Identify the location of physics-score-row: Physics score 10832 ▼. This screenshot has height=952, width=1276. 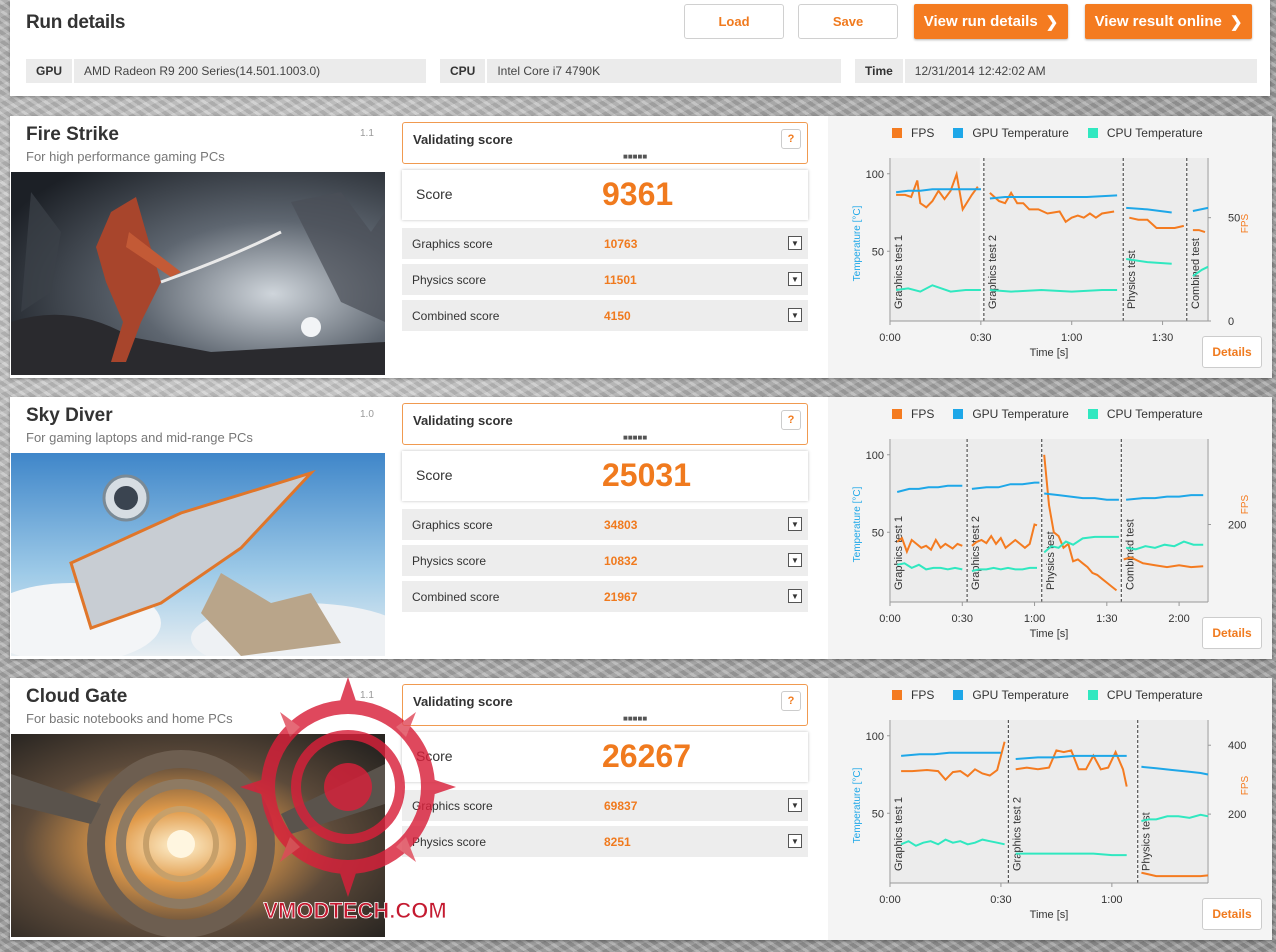
(605, 560).